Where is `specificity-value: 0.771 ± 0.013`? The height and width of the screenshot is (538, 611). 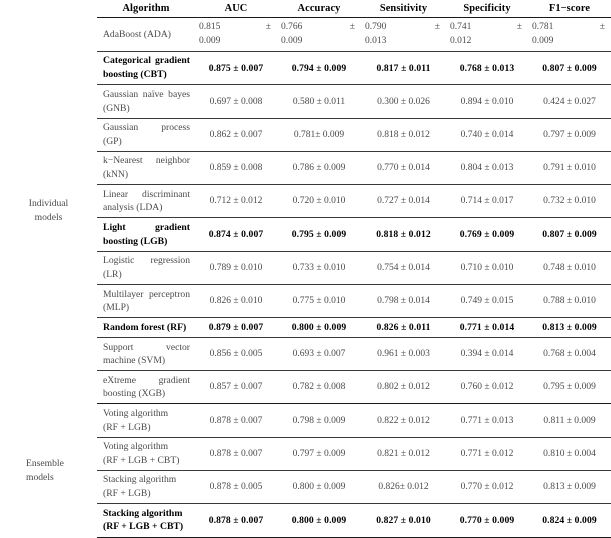
specificity-value: 0.771 ± 0.013 is located at coordinates (487, 420).